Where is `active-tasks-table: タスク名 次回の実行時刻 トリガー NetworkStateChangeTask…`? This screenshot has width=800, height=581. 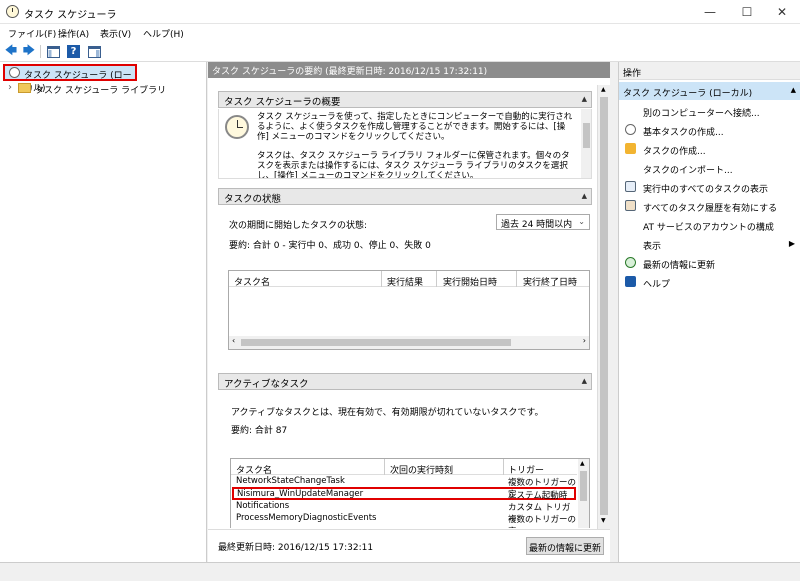
active-tasks-table: タスク名 次回の実行時刻 トリガー NetworkStateChangeTask… is located at coordinates (410, 493).